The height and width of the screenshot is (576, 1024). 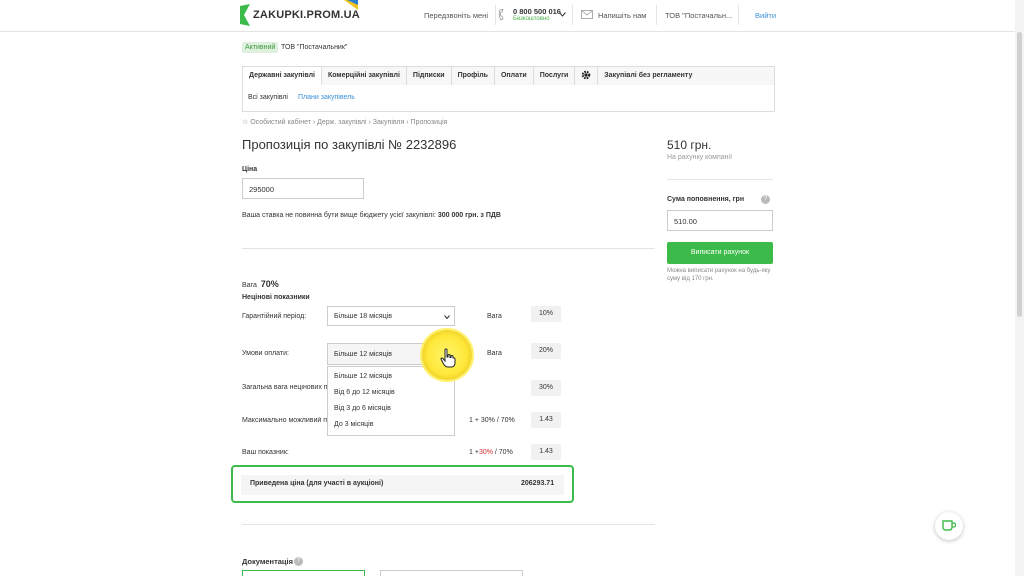 I want to click on max-indicator: 1.43, so click(x=546, y=420).